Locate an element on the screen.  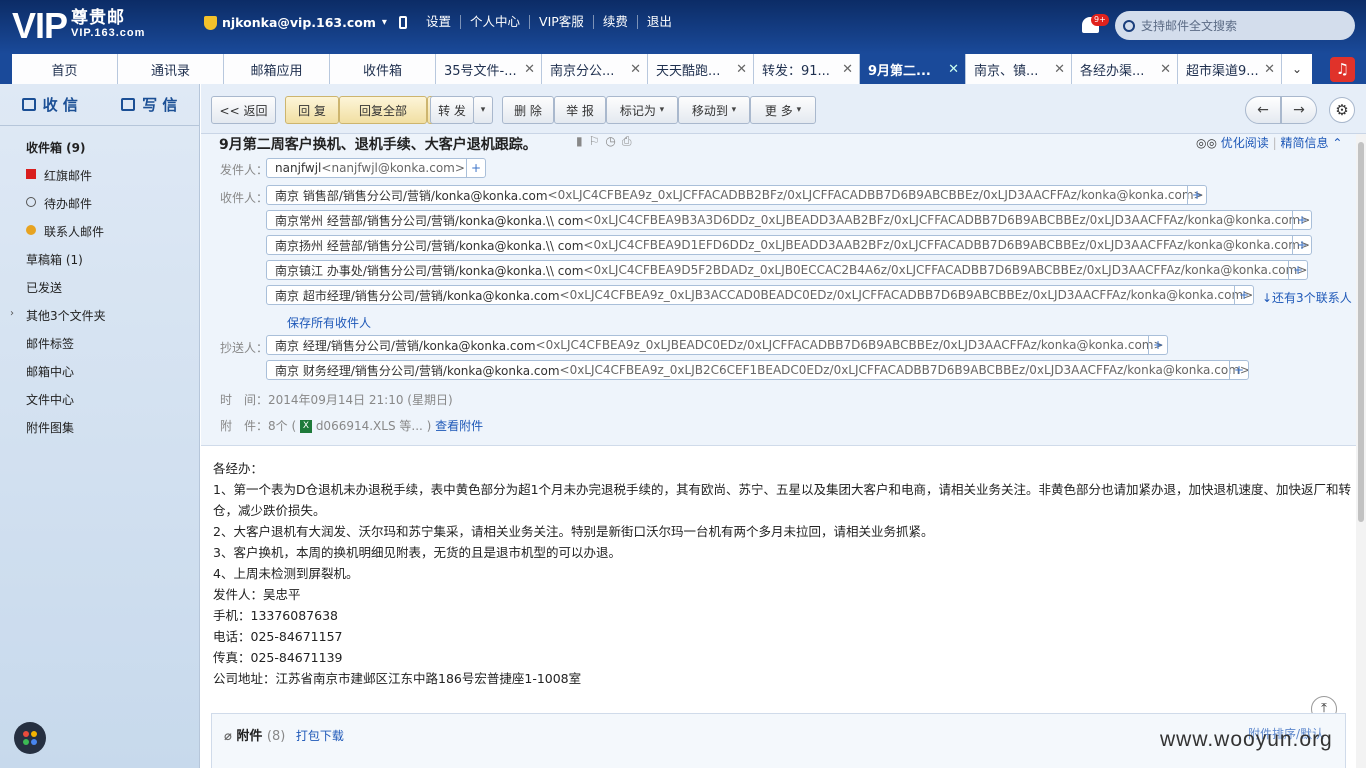
move-to-dropdown: 移动到 ▾ is located at coordinates (714, 110).